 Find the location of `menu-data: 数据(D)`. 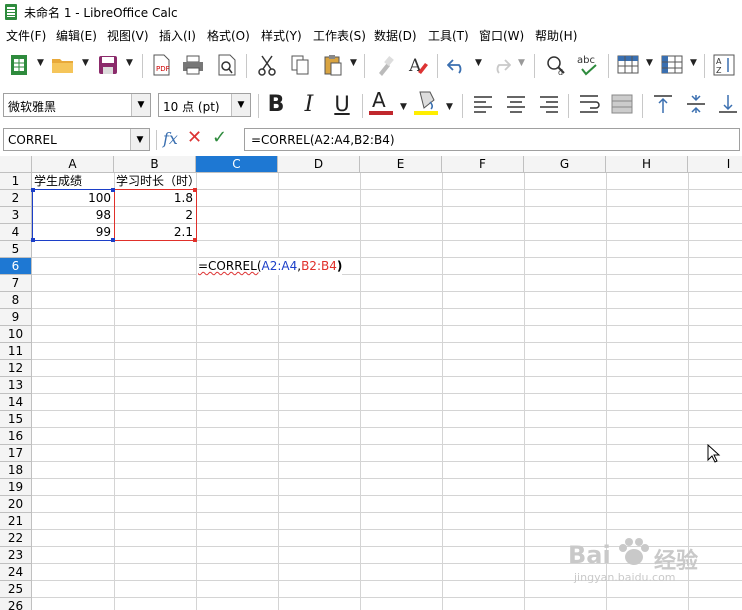

menu-data: 数据(D) is located at coordinates (395, 35).